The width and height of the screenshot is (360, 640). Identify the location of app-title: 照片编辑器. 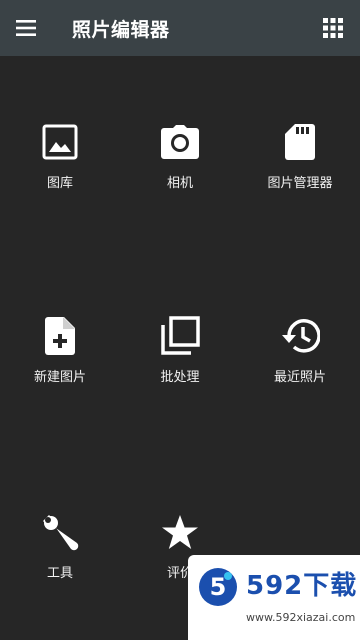
(121, 30).